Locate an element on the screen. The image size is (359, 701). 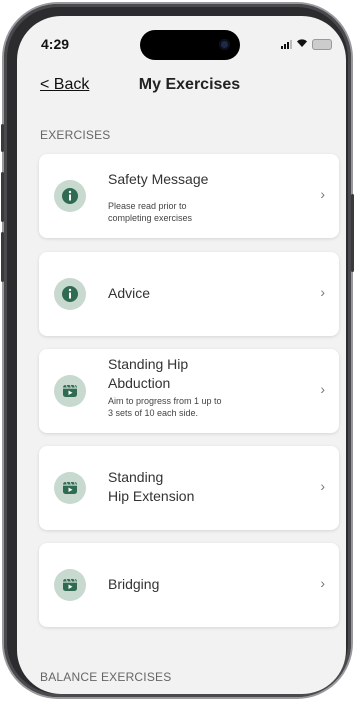
card-title: Advice is located at coordinates (129, 293).